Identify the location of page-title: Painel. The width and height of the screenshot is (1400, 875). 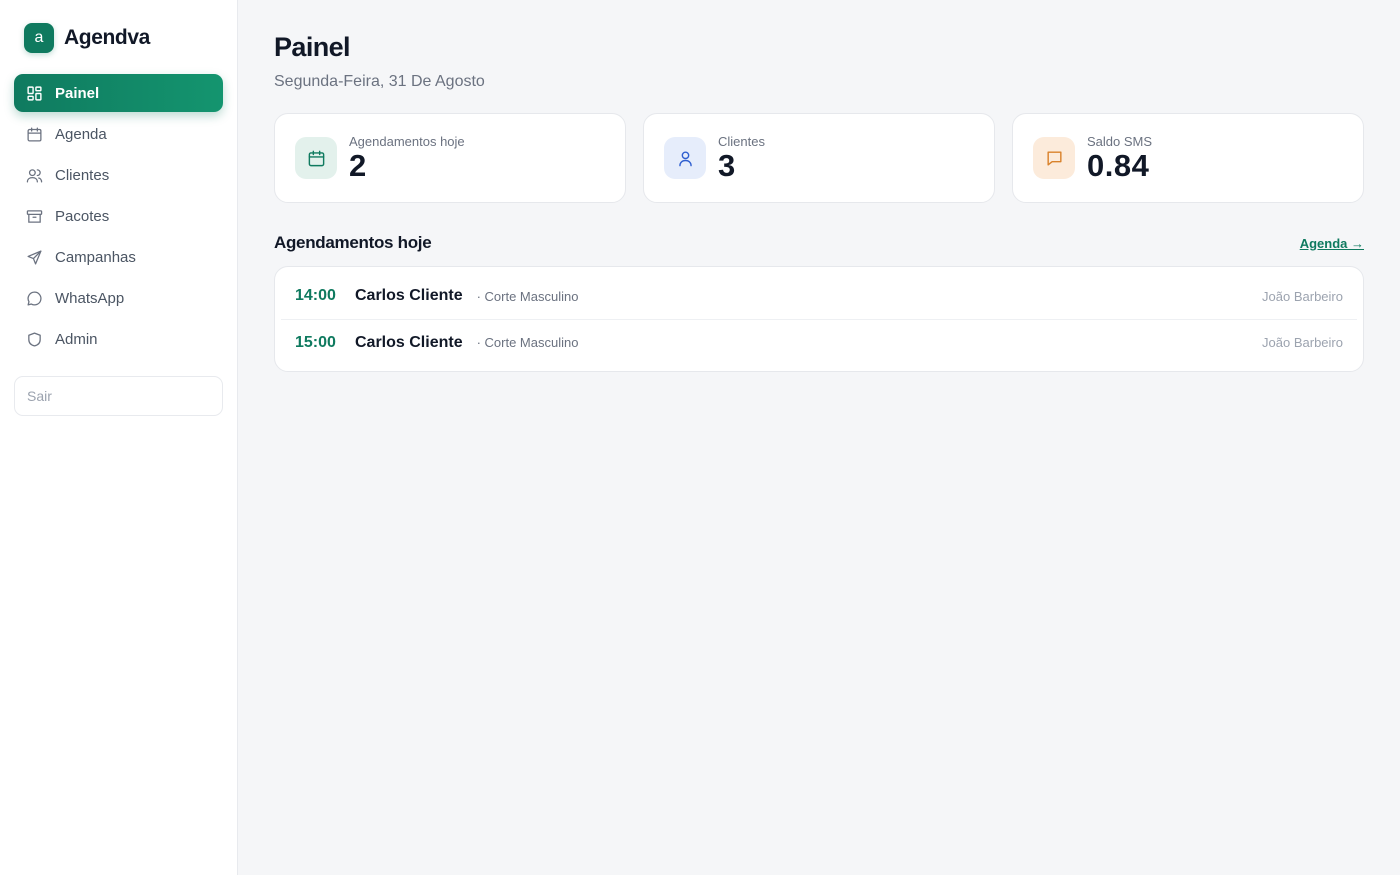
(312, 47).